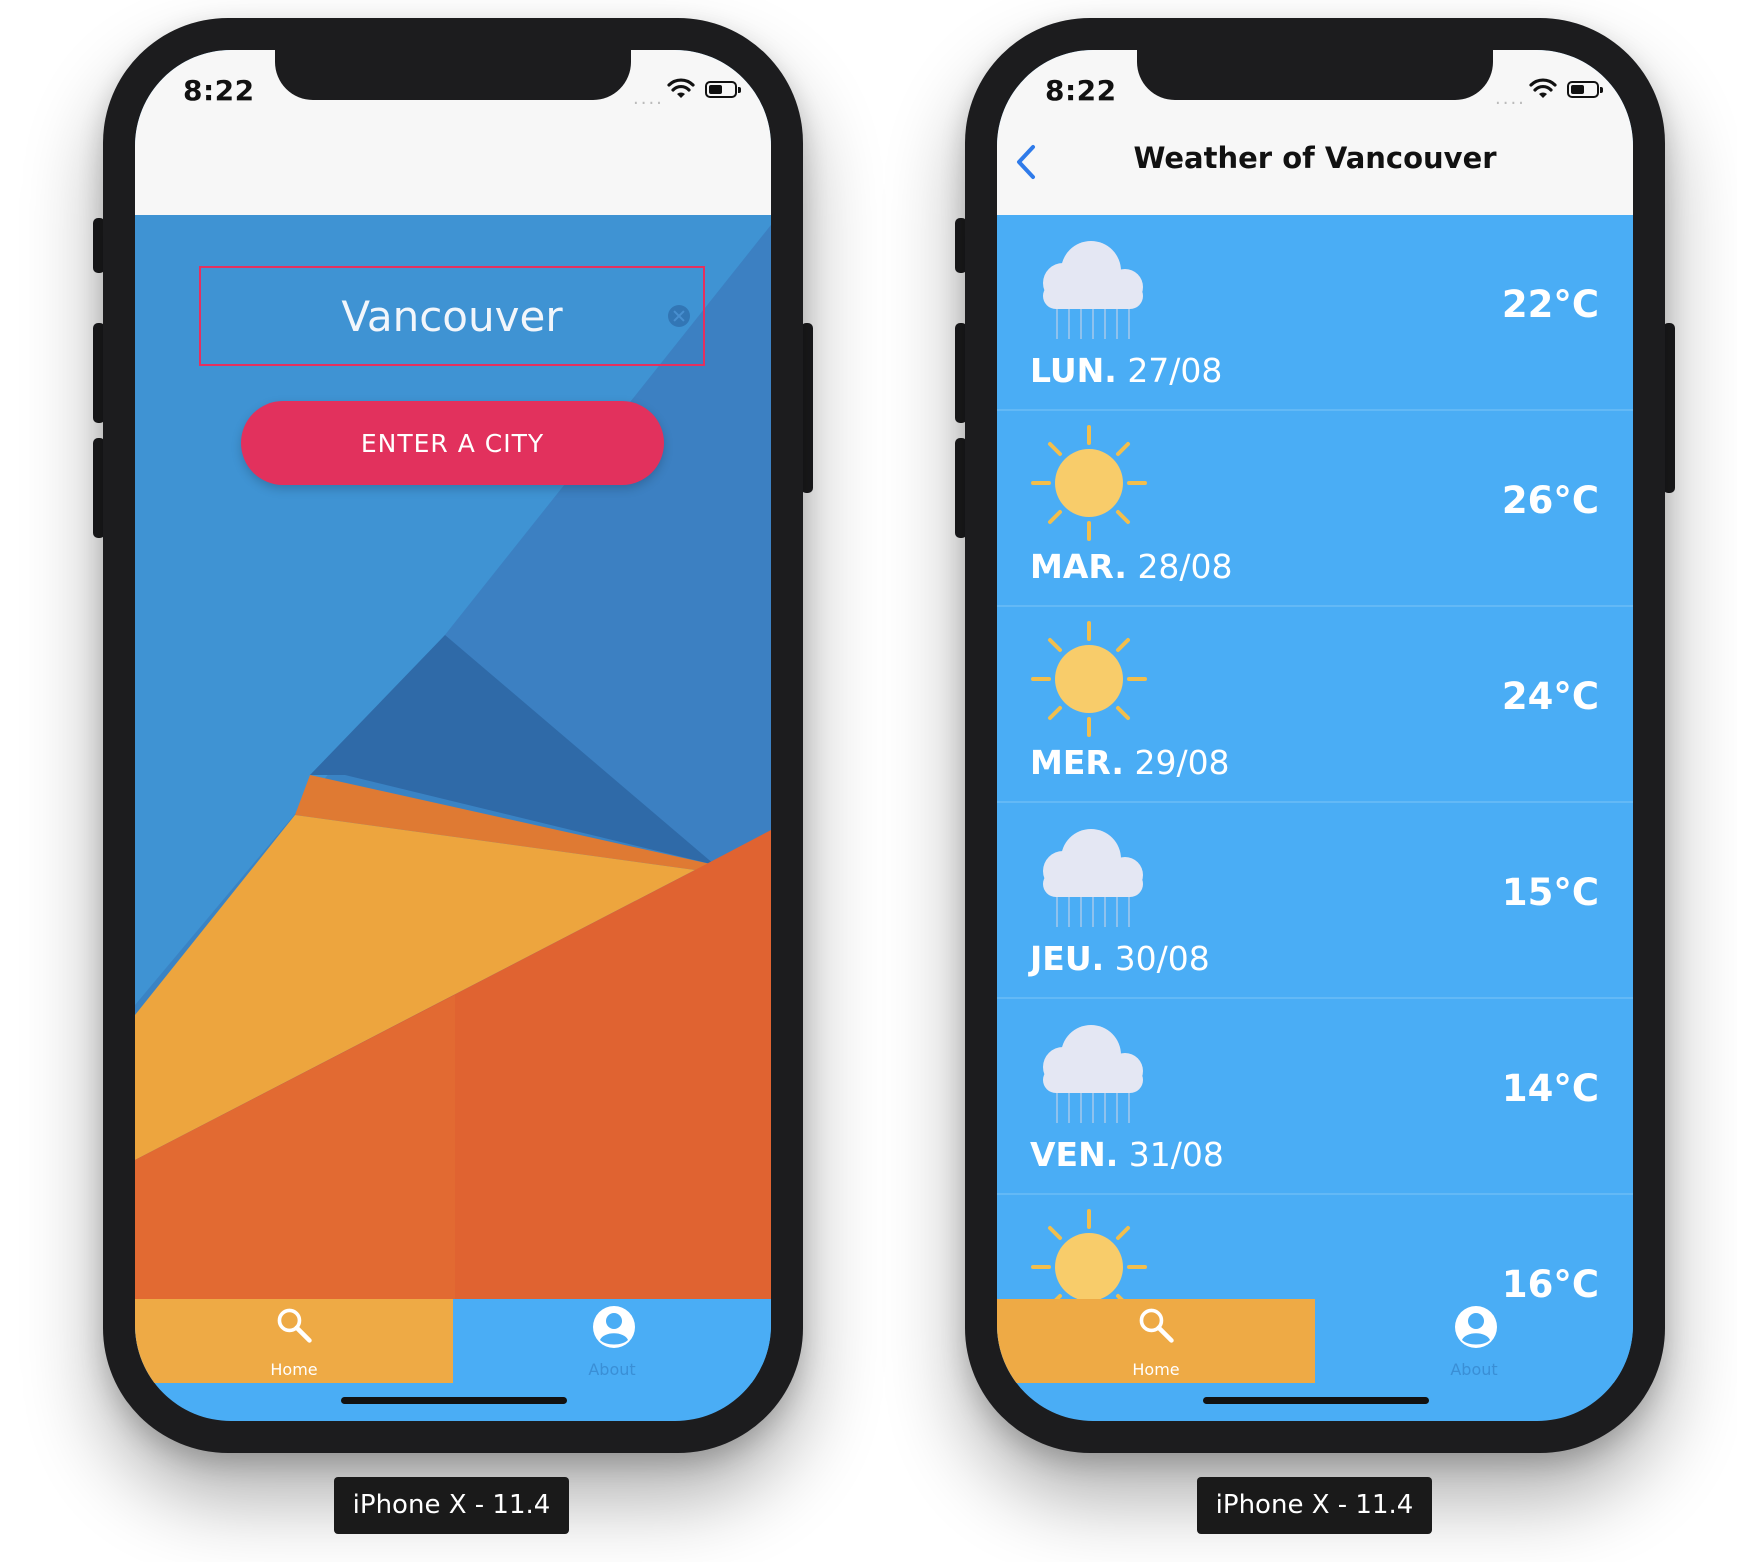  Describe the element at coordinates (1550, 500) in the screenshot. I see `forecast-temperature: 26°C` at that location.